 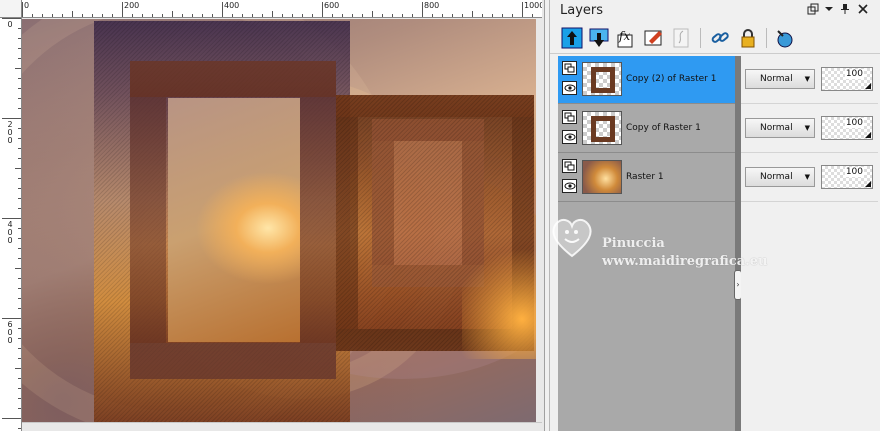 I want to click on ruler-label: 600, so click(x=332, y=5).